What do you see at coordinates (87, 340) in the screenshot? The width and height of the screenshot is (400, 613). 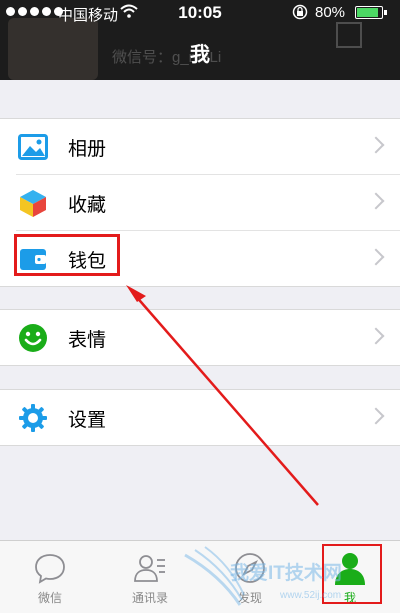 I see `menu-item-label: 表情` at bounding box center [87, 340].